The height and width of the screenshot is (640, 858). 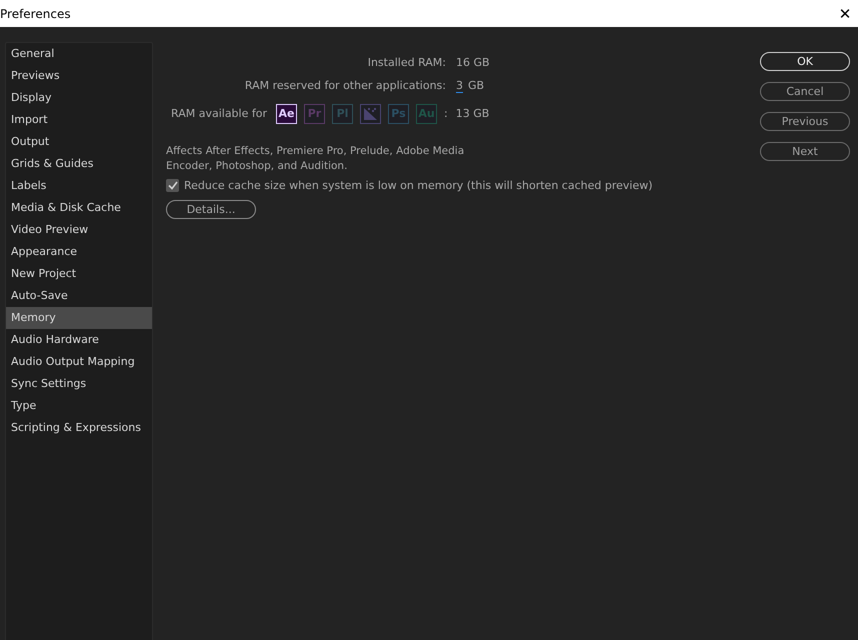 I want to click on app-badge: Pr, so click(x=314, y=114).